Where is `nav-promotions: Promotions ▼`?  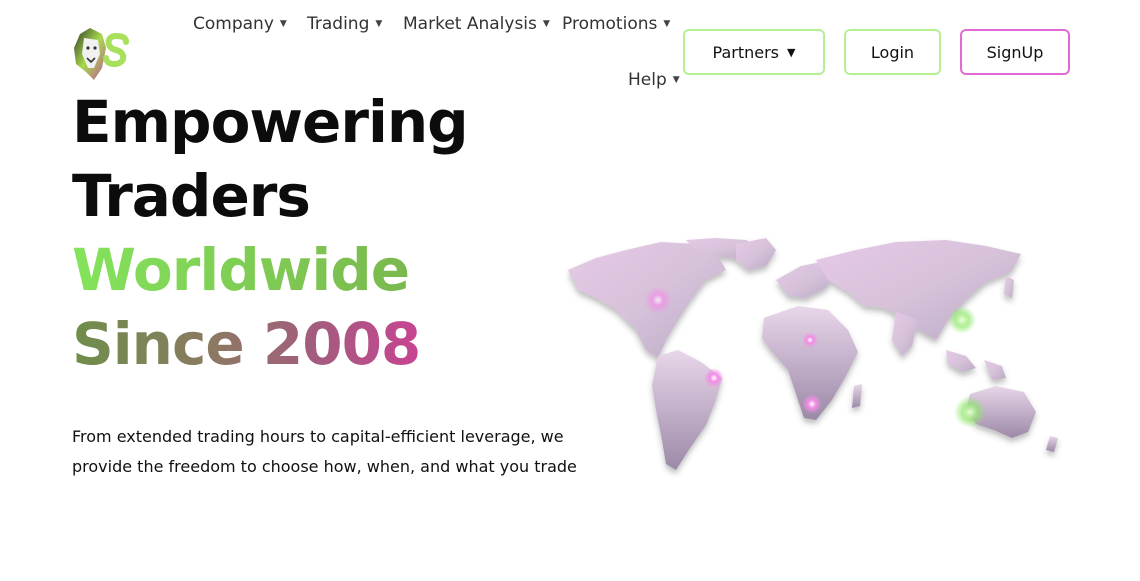
nav-promotions: Promotions ▼ is located at coordinates (616, 24).